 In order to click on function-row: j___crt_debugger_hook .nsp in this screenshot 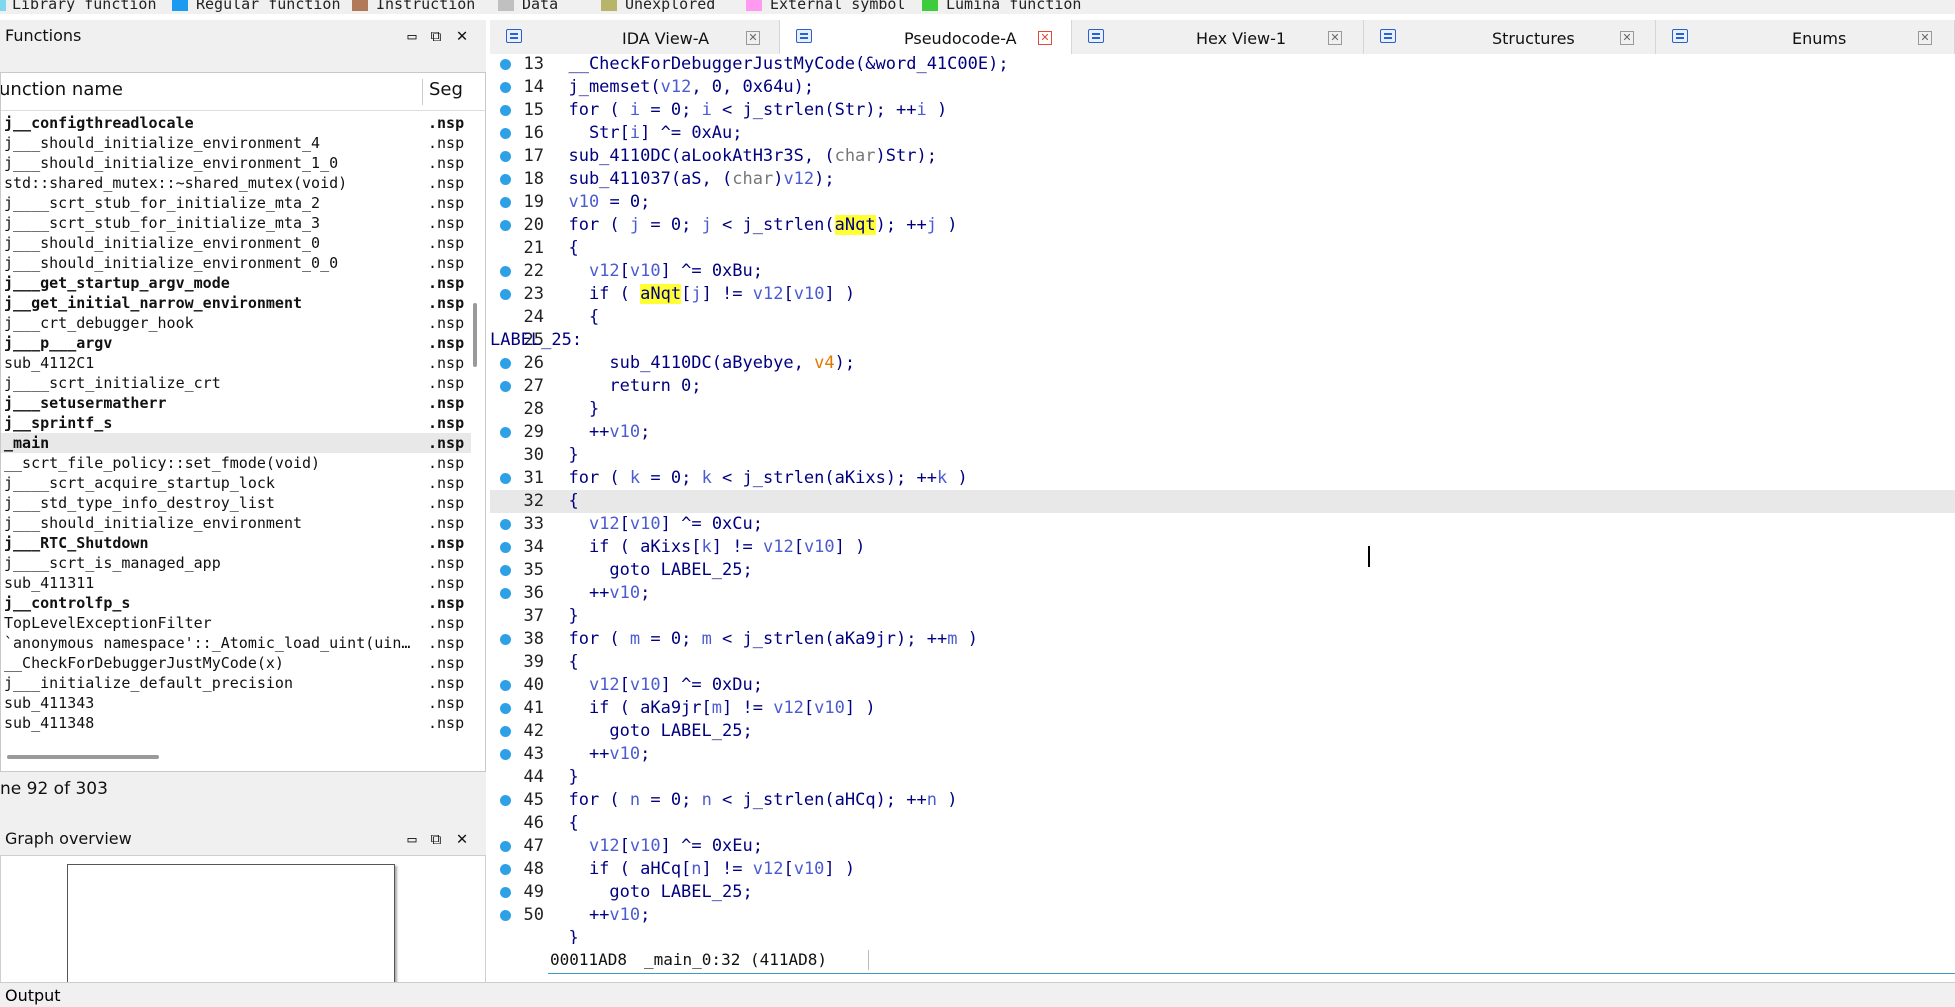, I will do `click(236, 323)`.